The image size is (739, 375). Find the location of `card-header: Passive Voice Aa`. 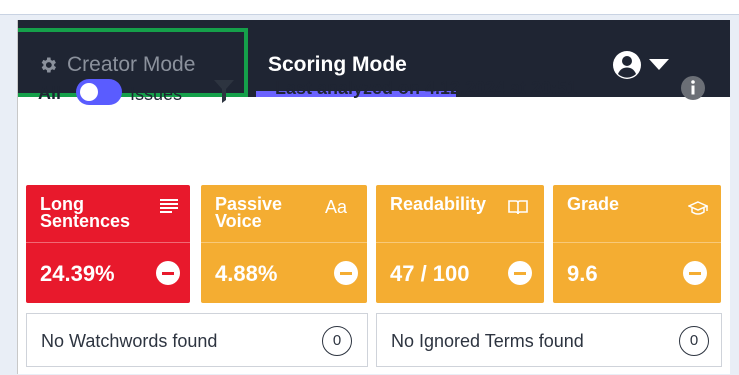

card-header: Passive Voice Aa is located at coordinates (284, 214).